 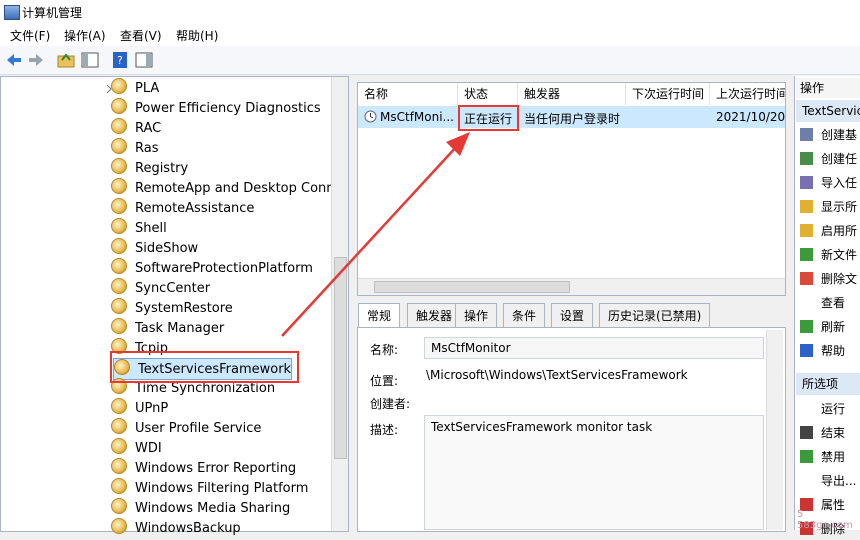 What do you see at coordinates (176, 528) in the screenshot?
I see `tree-item: WindowsBackup` at bounding box center [176, 528].